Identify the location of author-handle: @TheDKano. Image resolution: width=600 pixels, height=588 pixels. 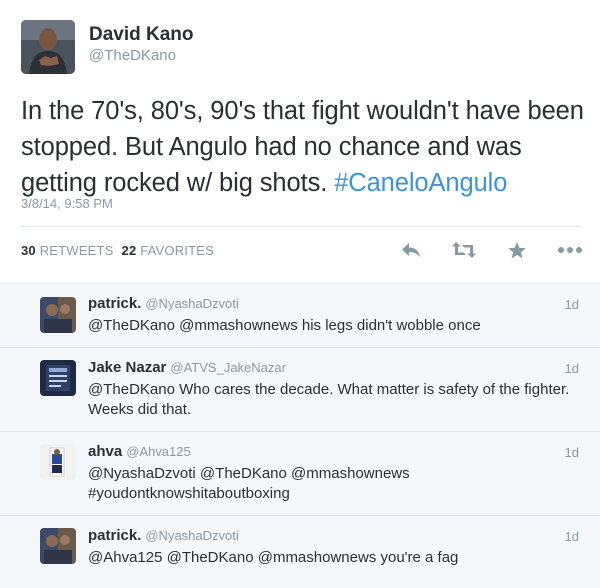
(132, 55).